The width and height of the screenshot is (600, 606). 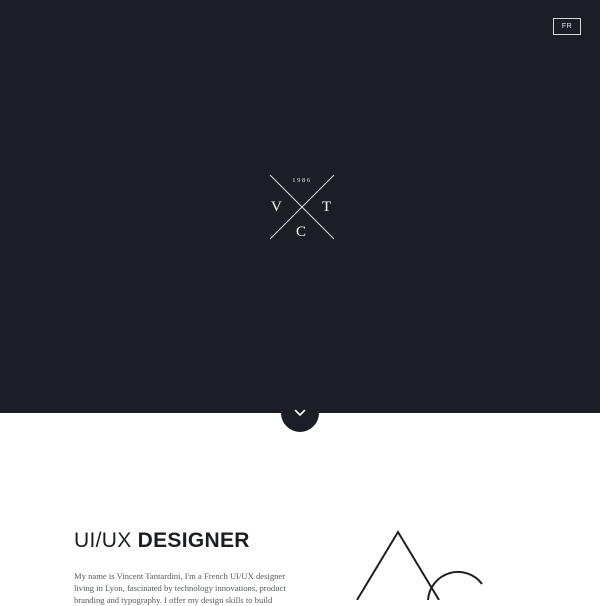 I want to click on logo: 1986 V T C, so click(x=302, y=207).